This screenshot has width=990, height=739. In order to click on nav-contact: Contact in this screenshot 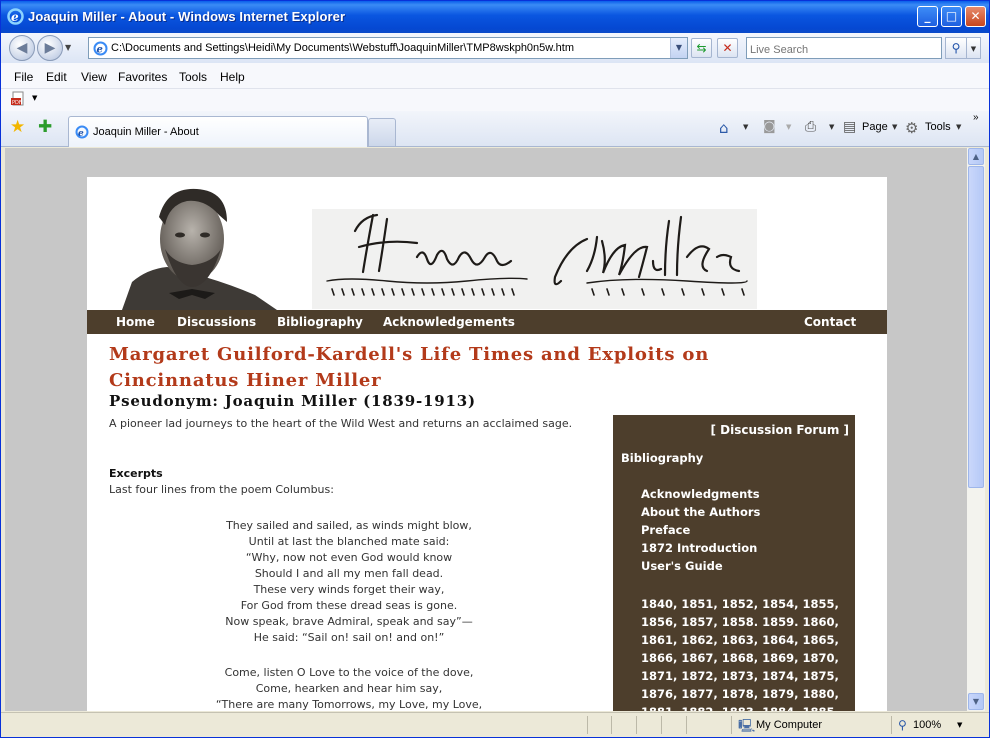, I will do `click(830, 322)`.